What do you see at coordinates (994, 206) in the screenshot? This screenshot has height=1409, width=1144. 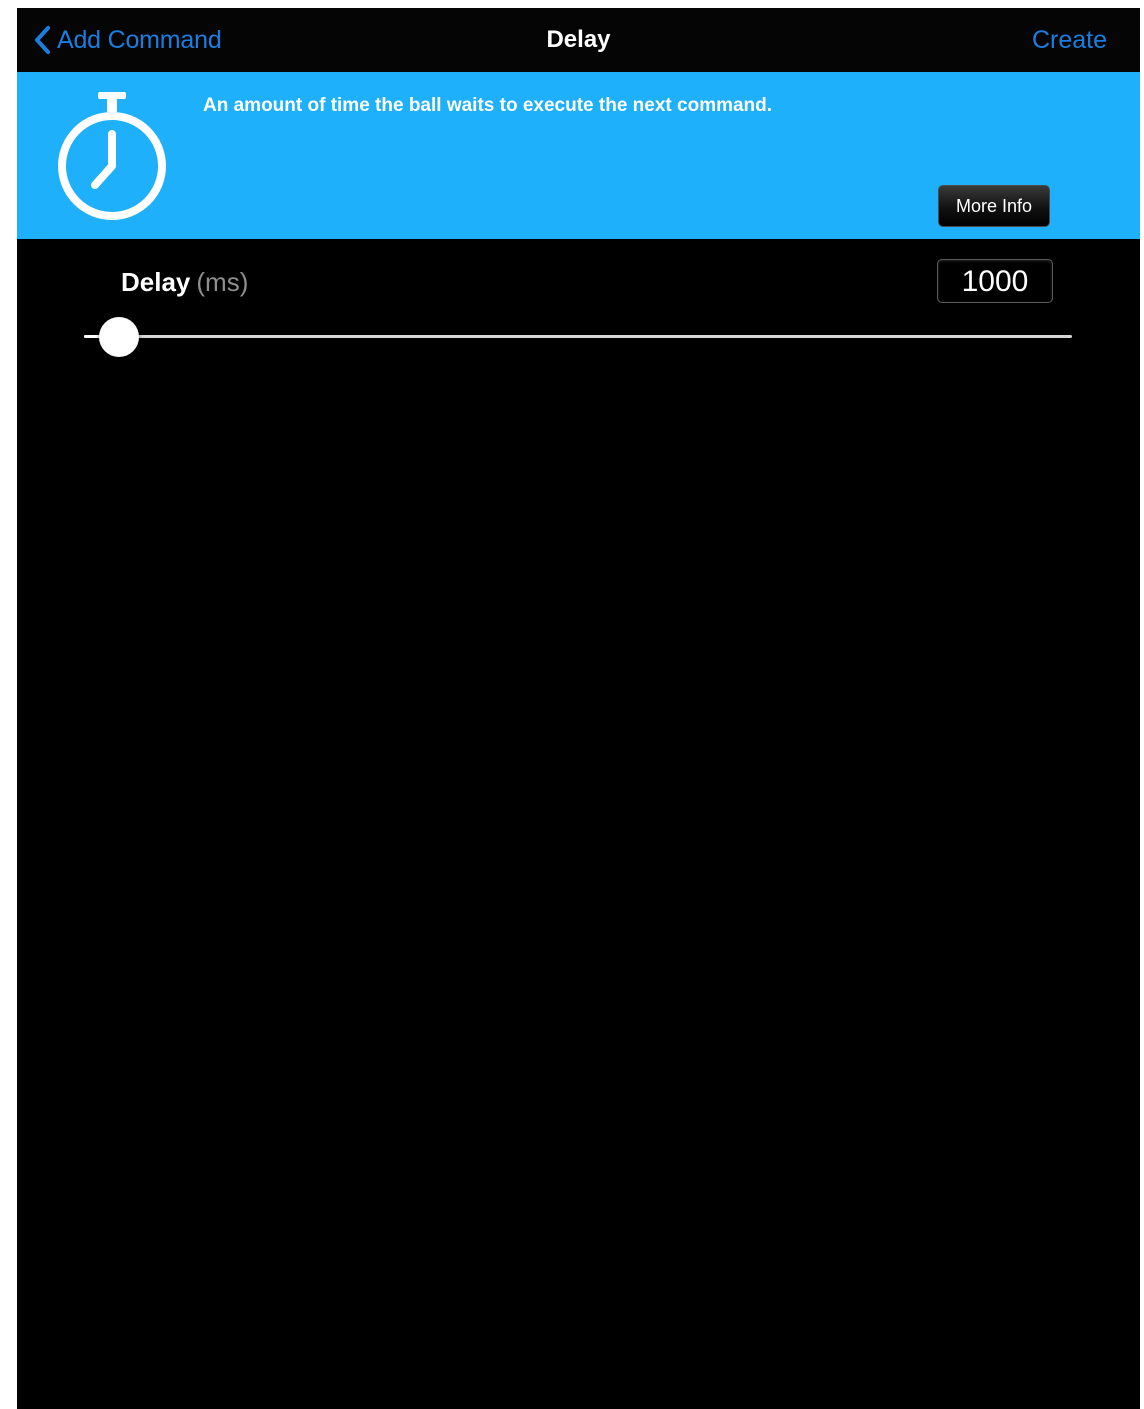 I see `more-info-button: More Info` at bounding box center [994, 206].